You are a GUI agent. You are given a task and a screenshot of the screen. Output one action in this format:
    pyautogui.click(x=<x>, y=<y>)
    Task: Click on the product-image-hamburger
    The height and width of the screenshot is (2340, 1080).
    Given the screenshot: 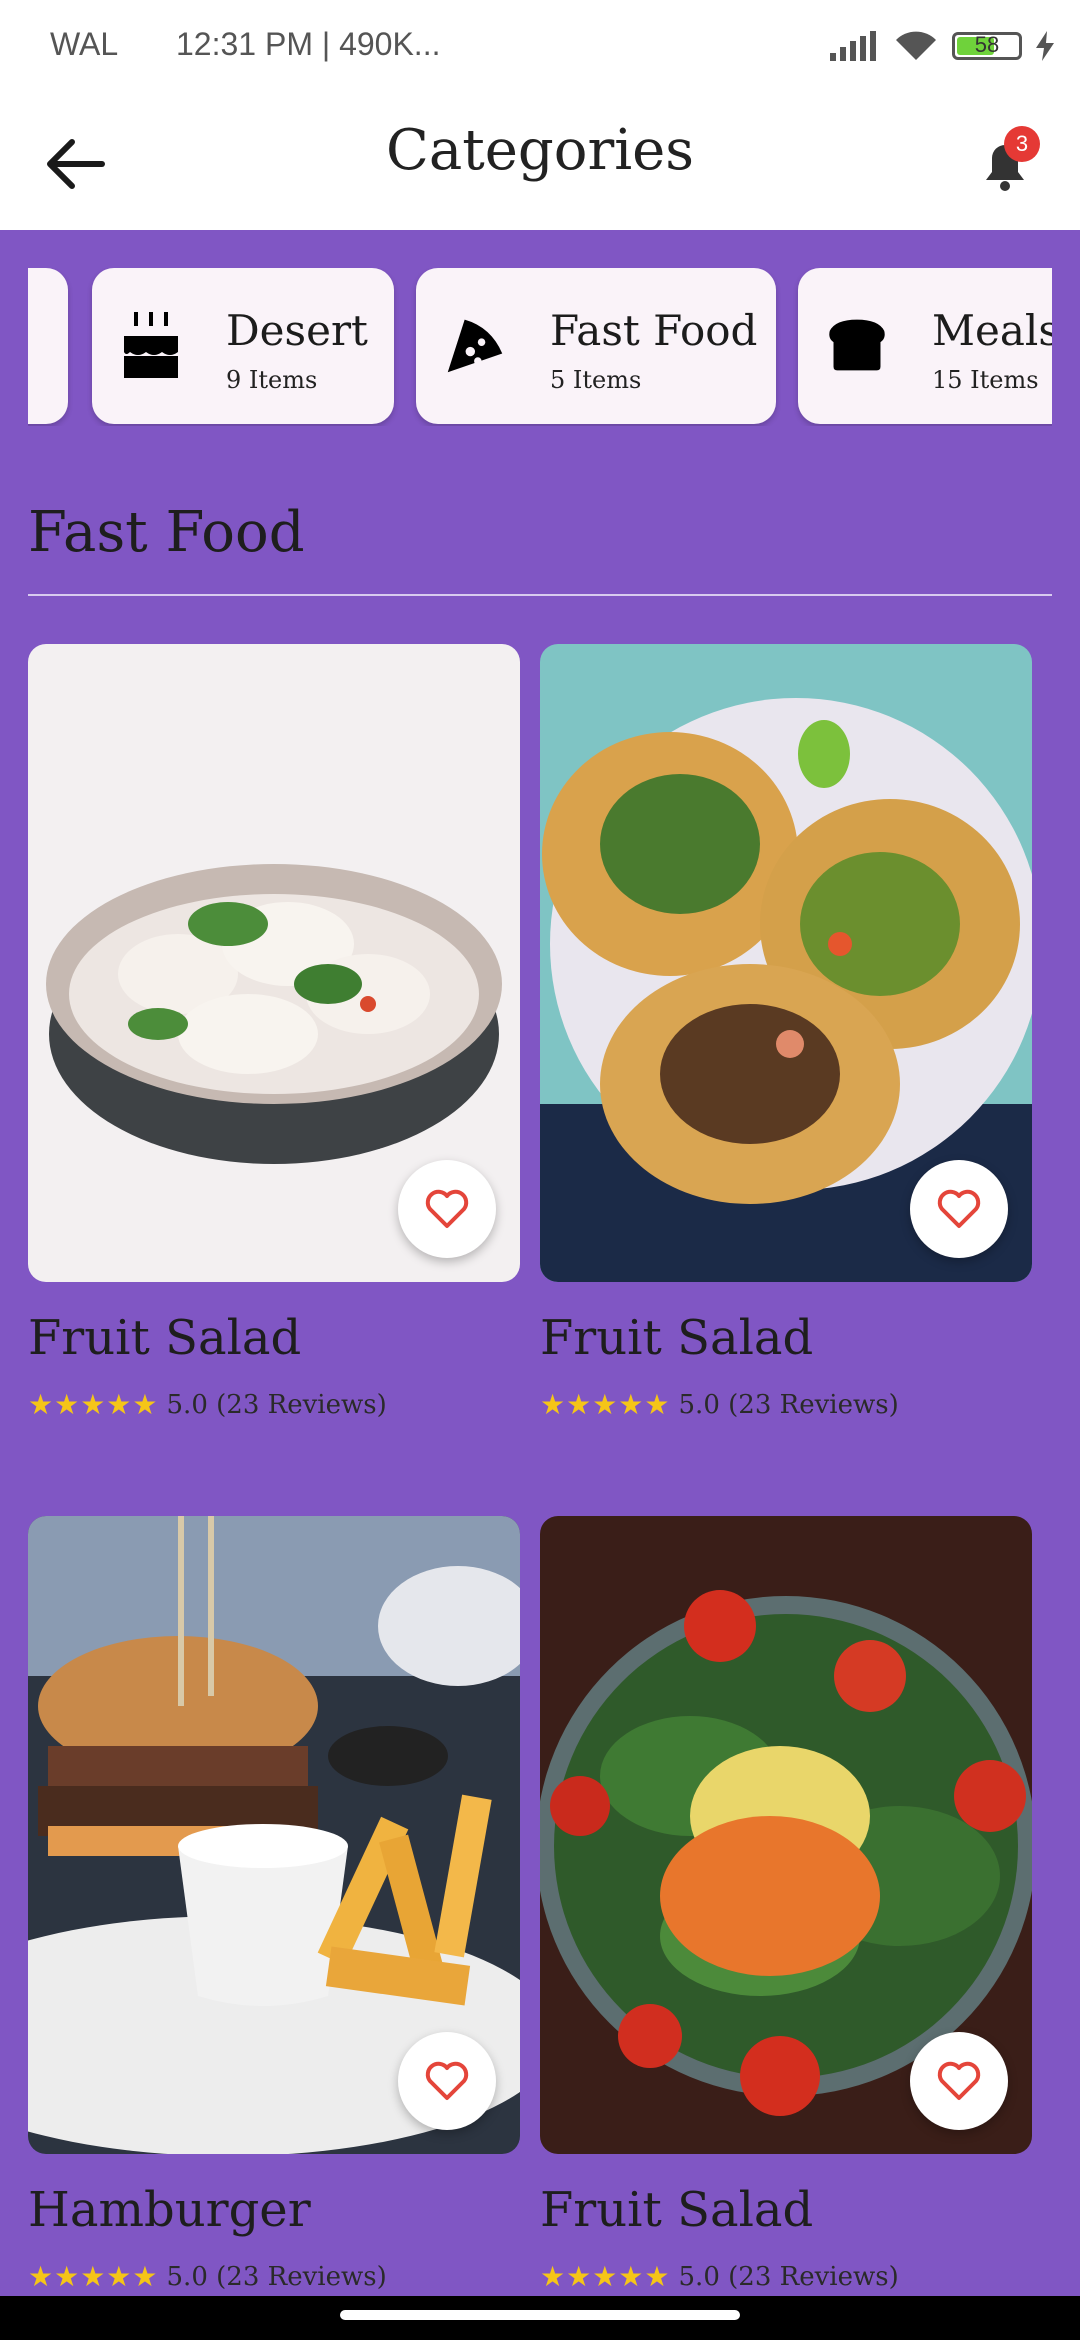 What is the action you would take?
    pyautogui.click(x=274, y=1835)
    